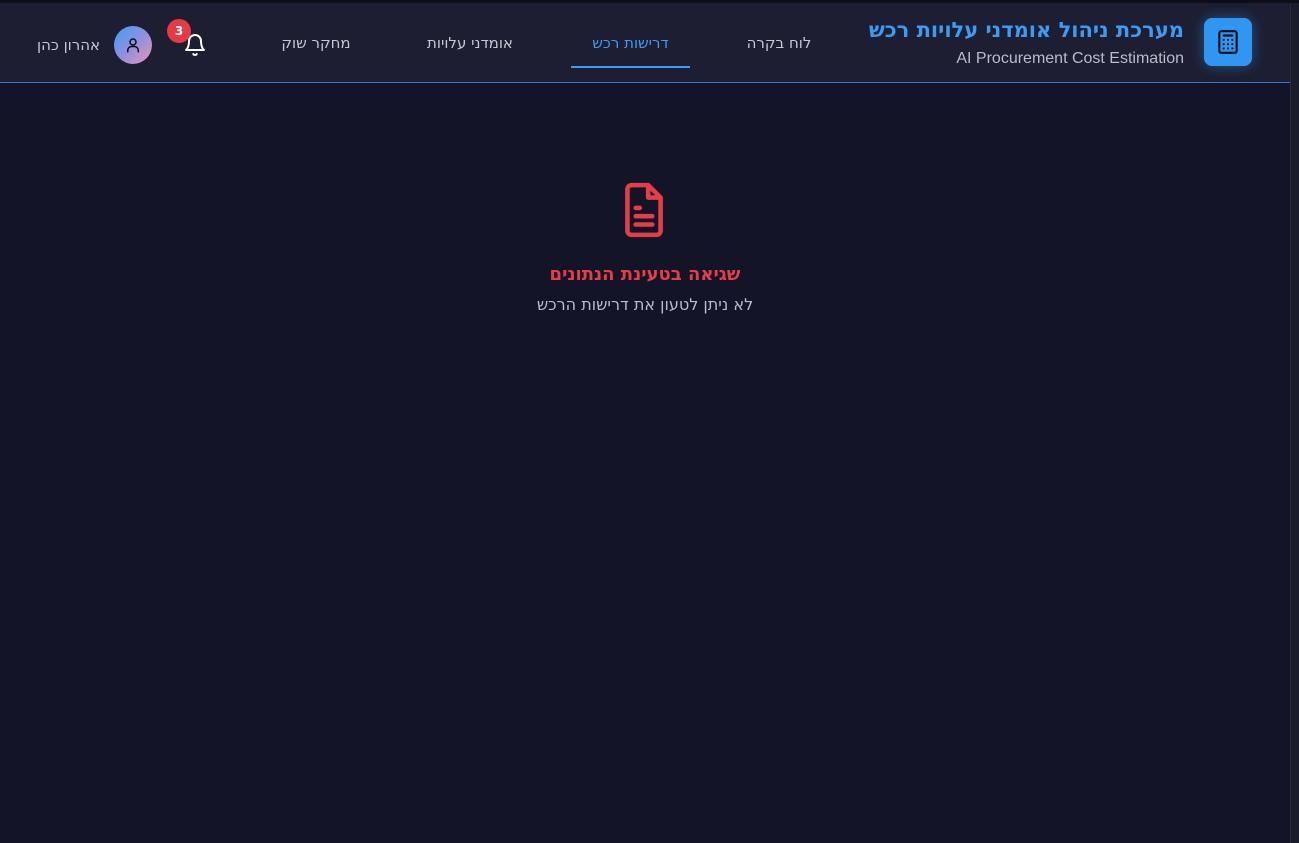 The image size is (1299, 843). Describe the element at coordinates (630, 51) in the screenshot. I see `tab-procurement-requests: דרישות רכש` at that location.